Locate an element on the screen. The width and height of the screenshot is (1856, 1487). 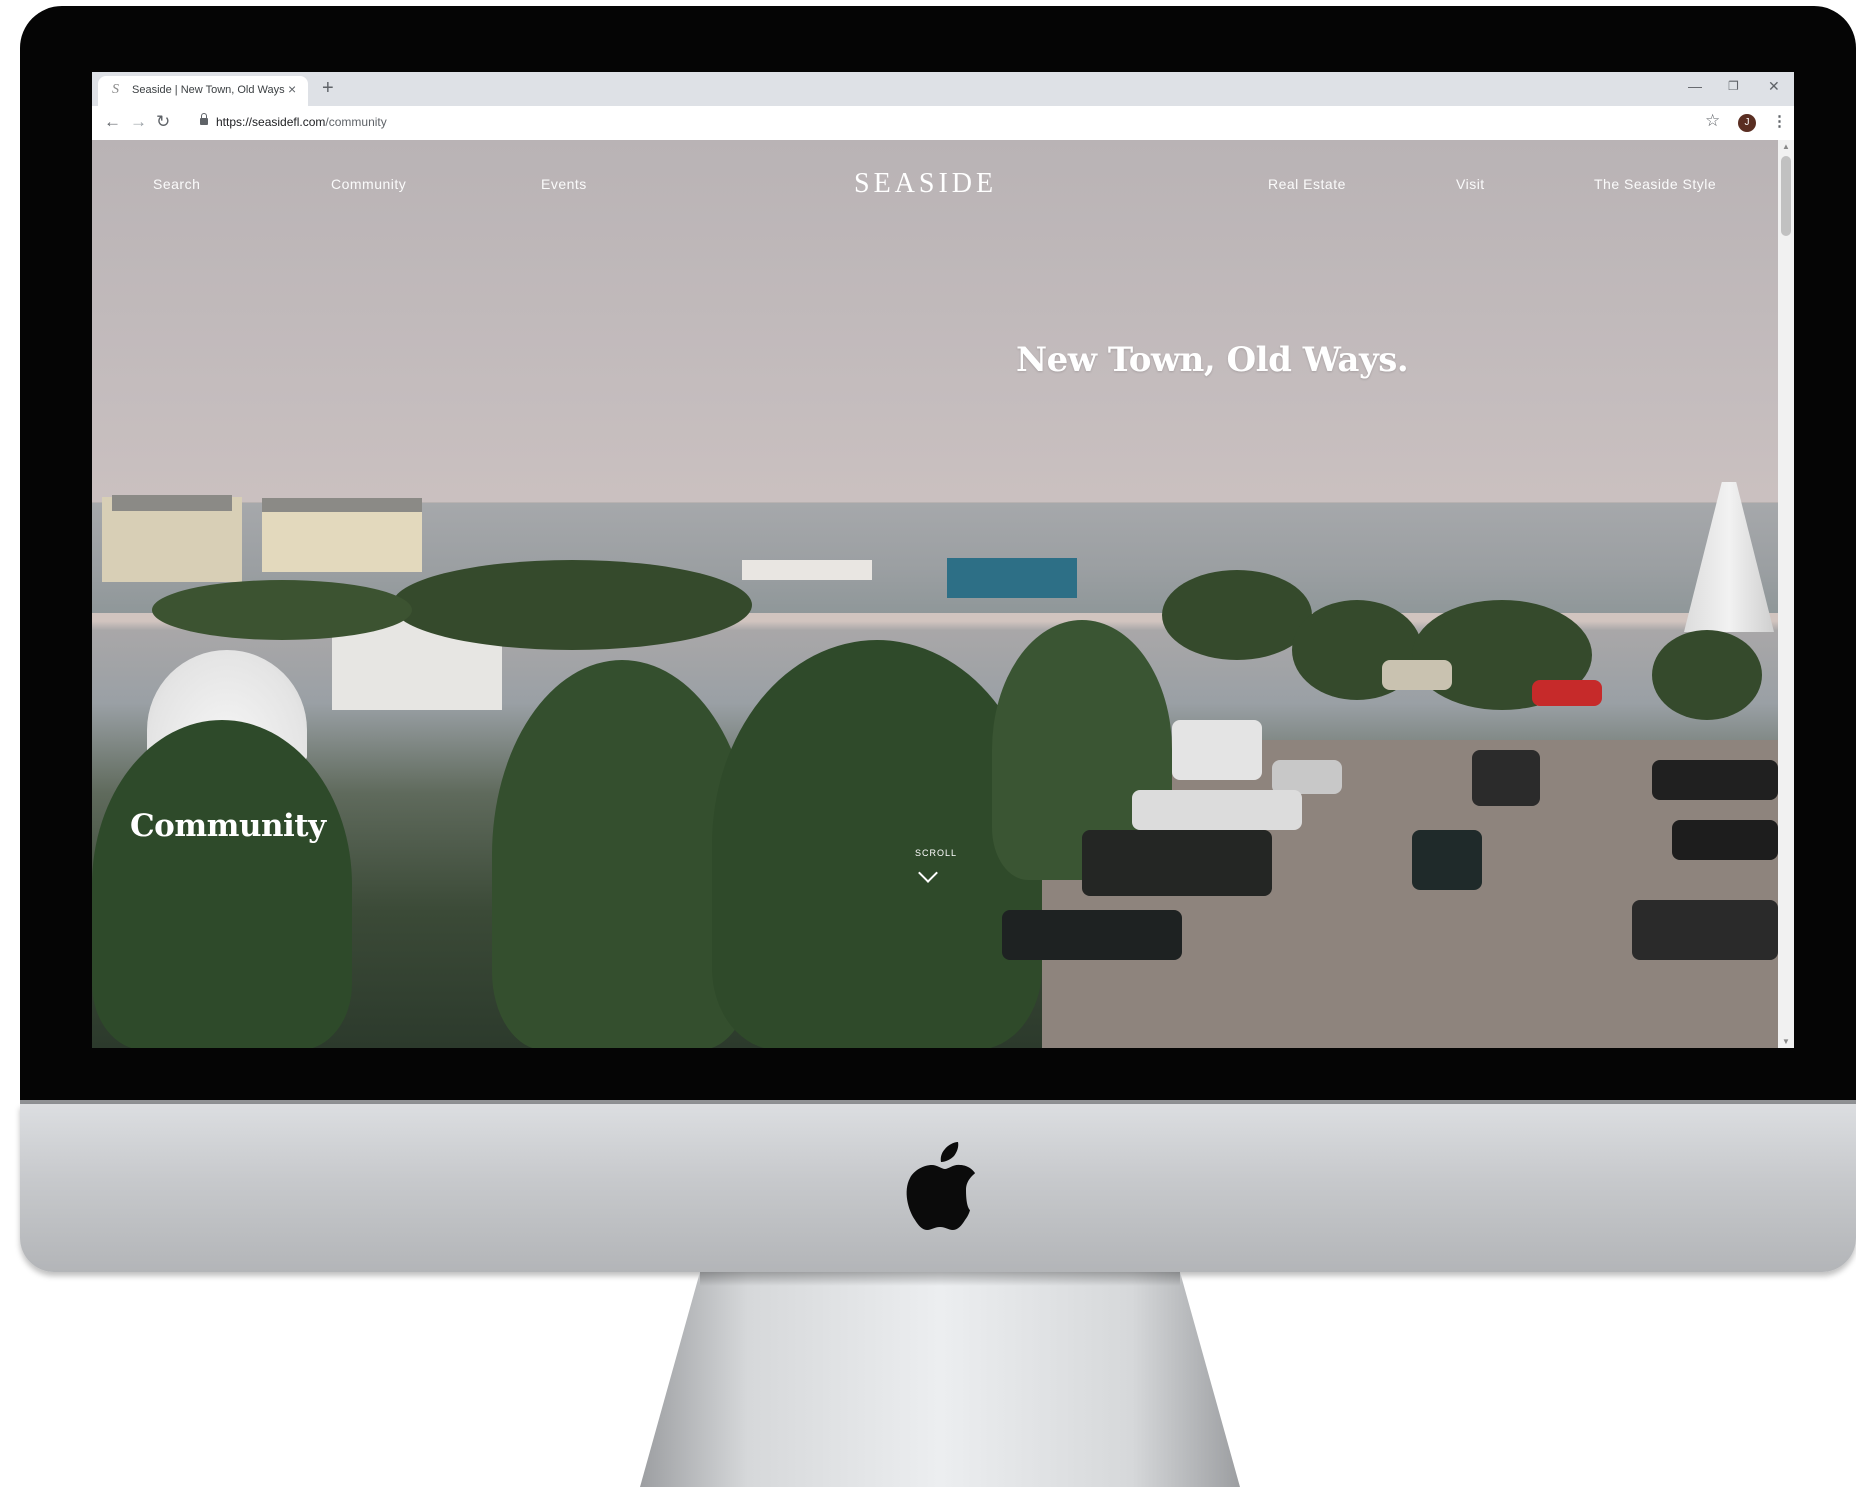
browser-tab: S Seaside | New Town, Old Ways × is located at coordinates (203, 91).